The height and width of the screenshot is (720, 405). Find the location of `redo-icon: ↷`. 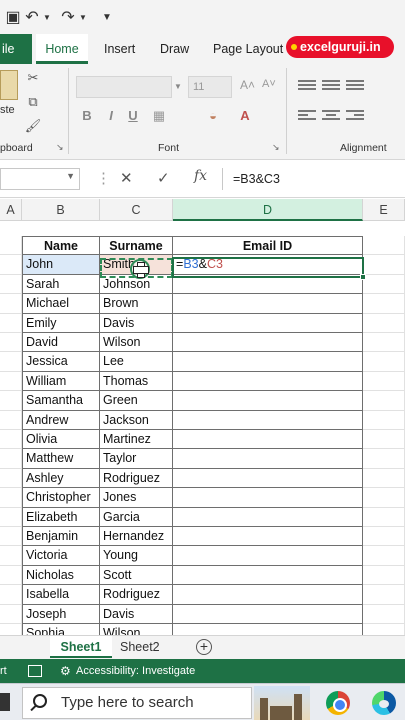

redo-icon: ↷ is located at coordinates (68, 17).